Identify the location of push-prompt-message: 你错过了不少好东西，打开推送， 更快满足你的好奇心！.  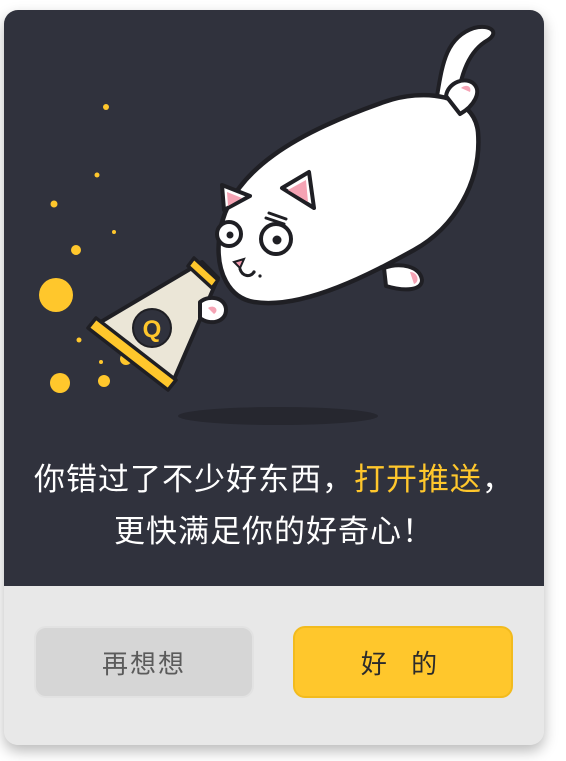
(274, 506).